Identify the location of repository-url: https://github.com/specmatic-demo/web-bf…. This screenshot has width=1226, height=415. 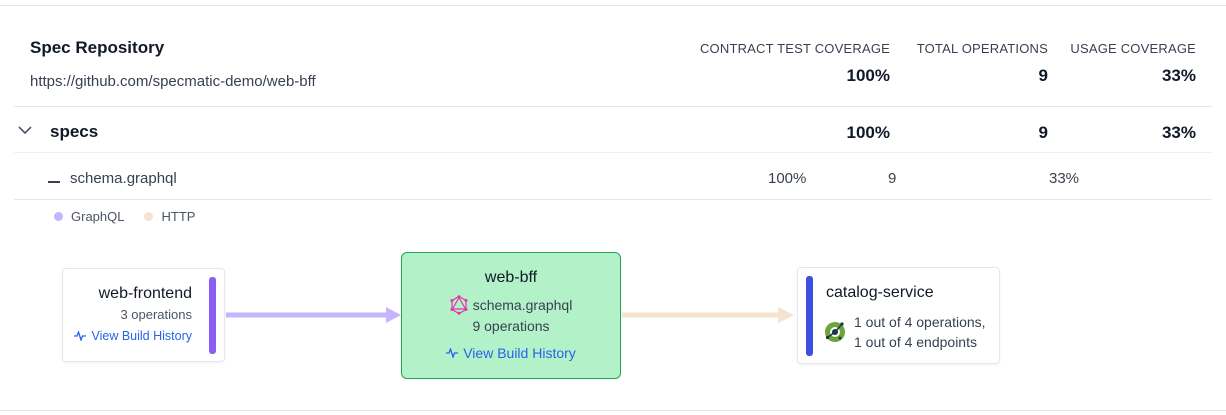
(173, 81).